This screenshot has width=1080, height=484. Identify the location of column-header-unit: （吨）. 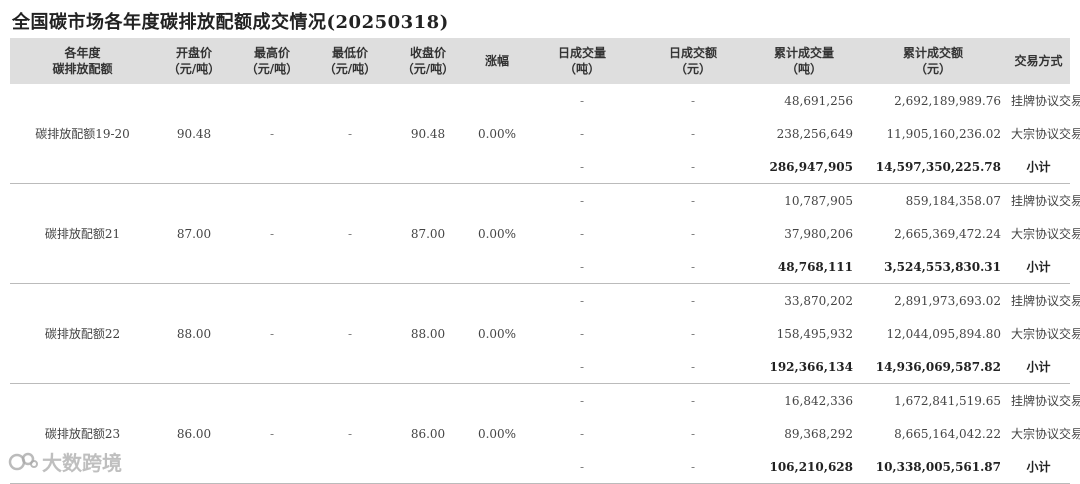
(803, 69).